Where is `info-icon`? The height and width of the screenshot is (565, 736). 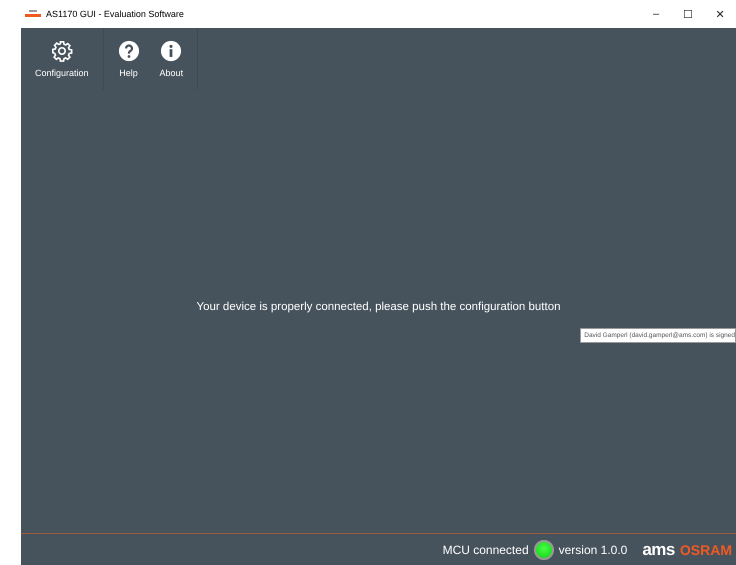 info-icon is located at coordinates (171, 51).